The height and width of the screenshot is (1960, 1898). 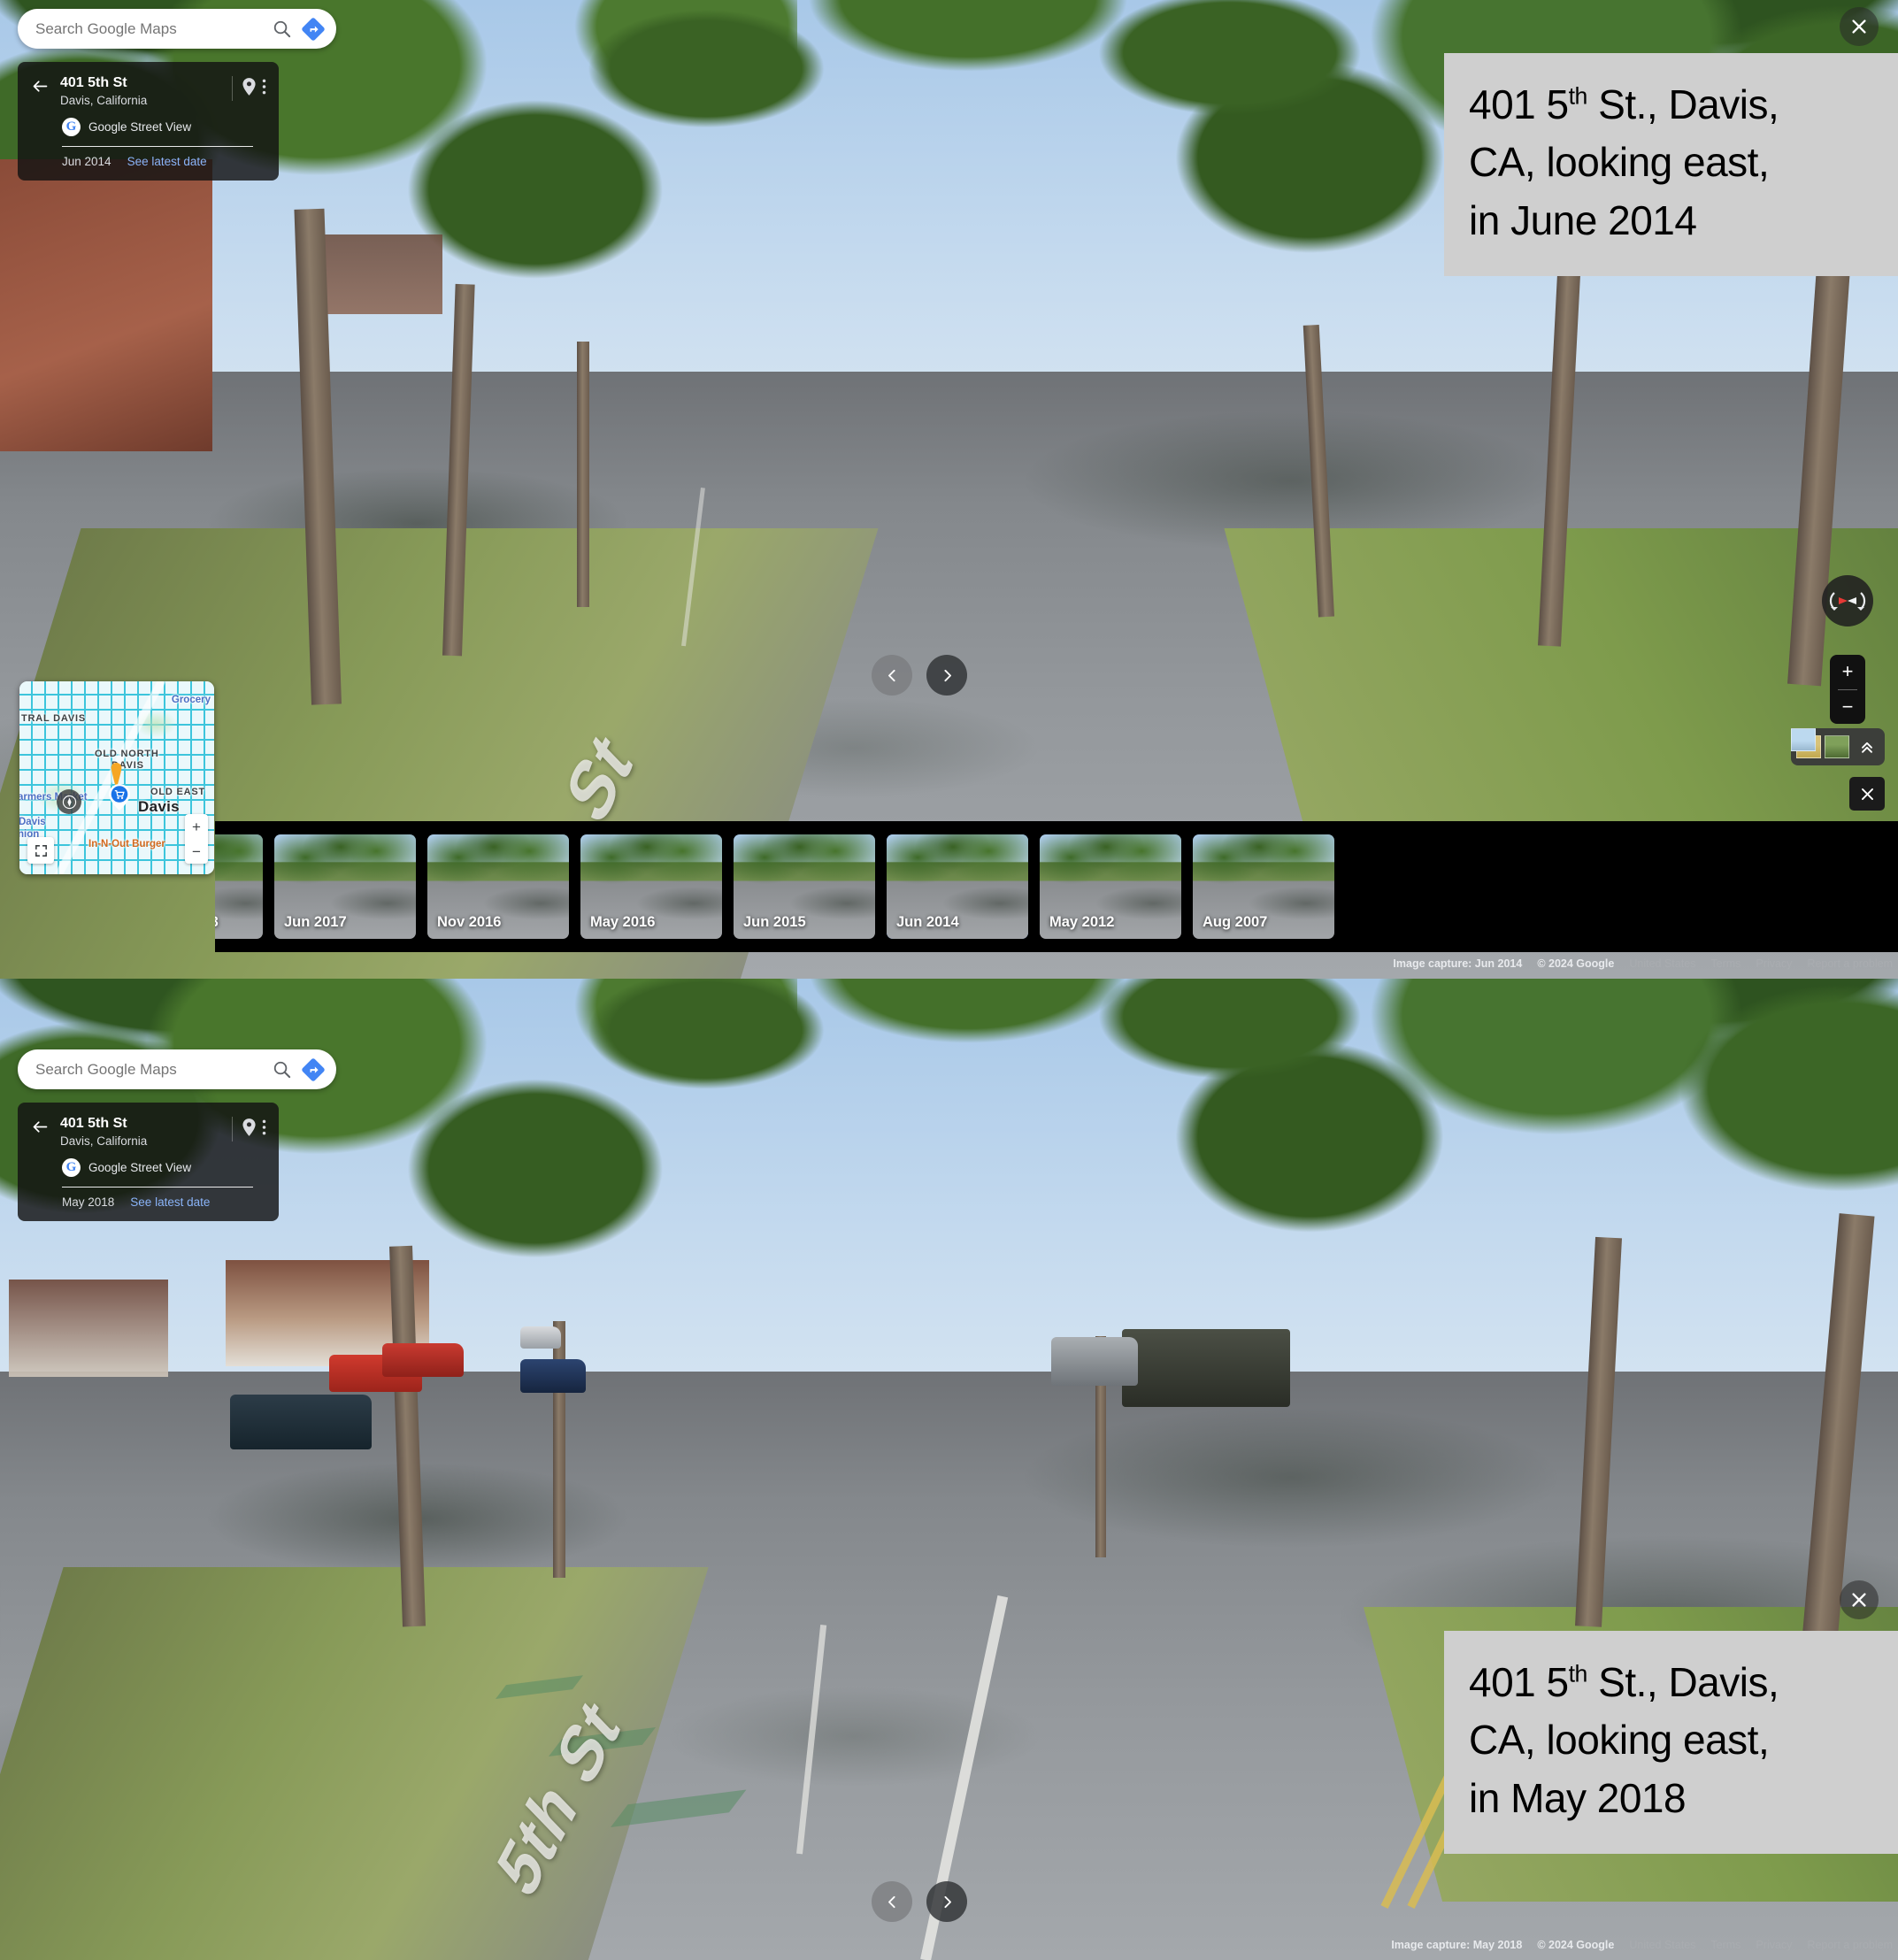 I want to click on timeline-thumbnail-image, so click(x=239, y=886).